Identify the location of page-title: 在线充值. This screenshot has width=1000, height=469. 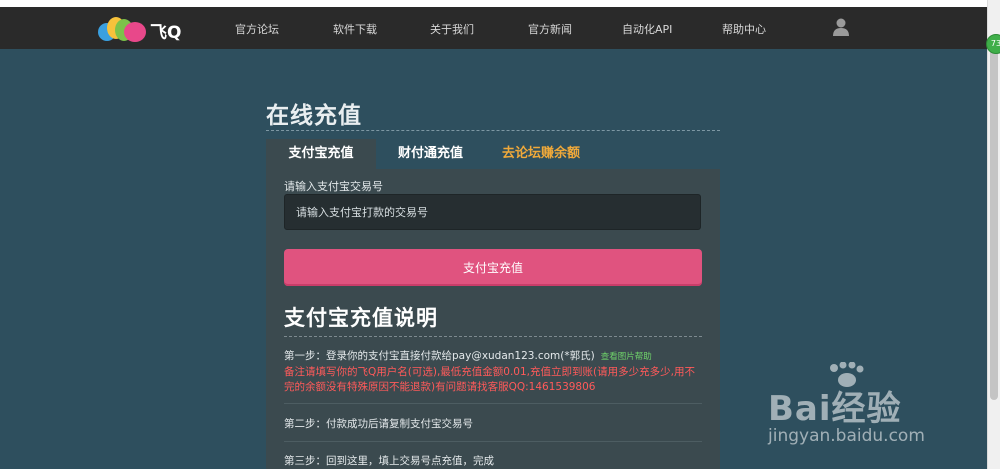
(314, 116).